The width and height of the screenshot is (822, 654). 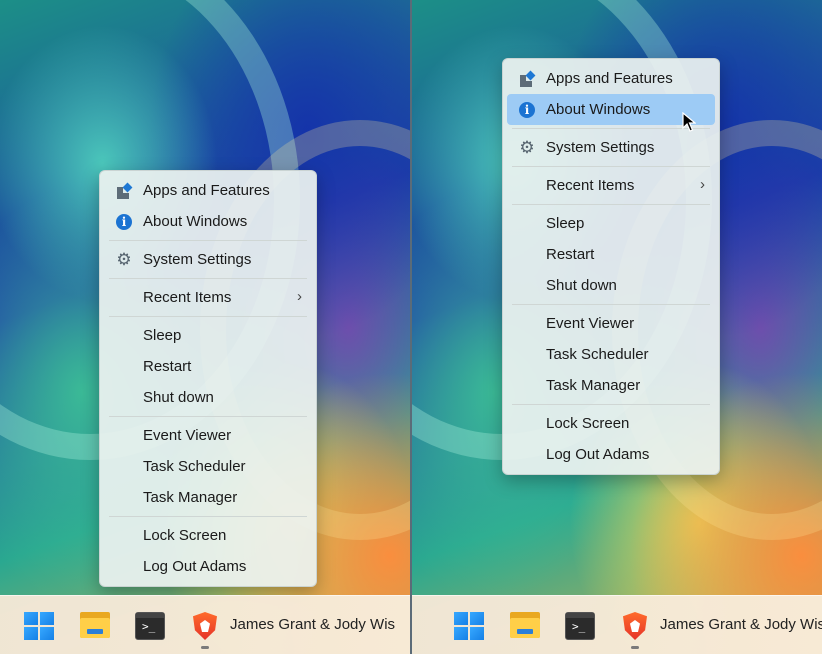 I want to click on menu-item-about-windows: i About Windows, so click(x=208, y=221).